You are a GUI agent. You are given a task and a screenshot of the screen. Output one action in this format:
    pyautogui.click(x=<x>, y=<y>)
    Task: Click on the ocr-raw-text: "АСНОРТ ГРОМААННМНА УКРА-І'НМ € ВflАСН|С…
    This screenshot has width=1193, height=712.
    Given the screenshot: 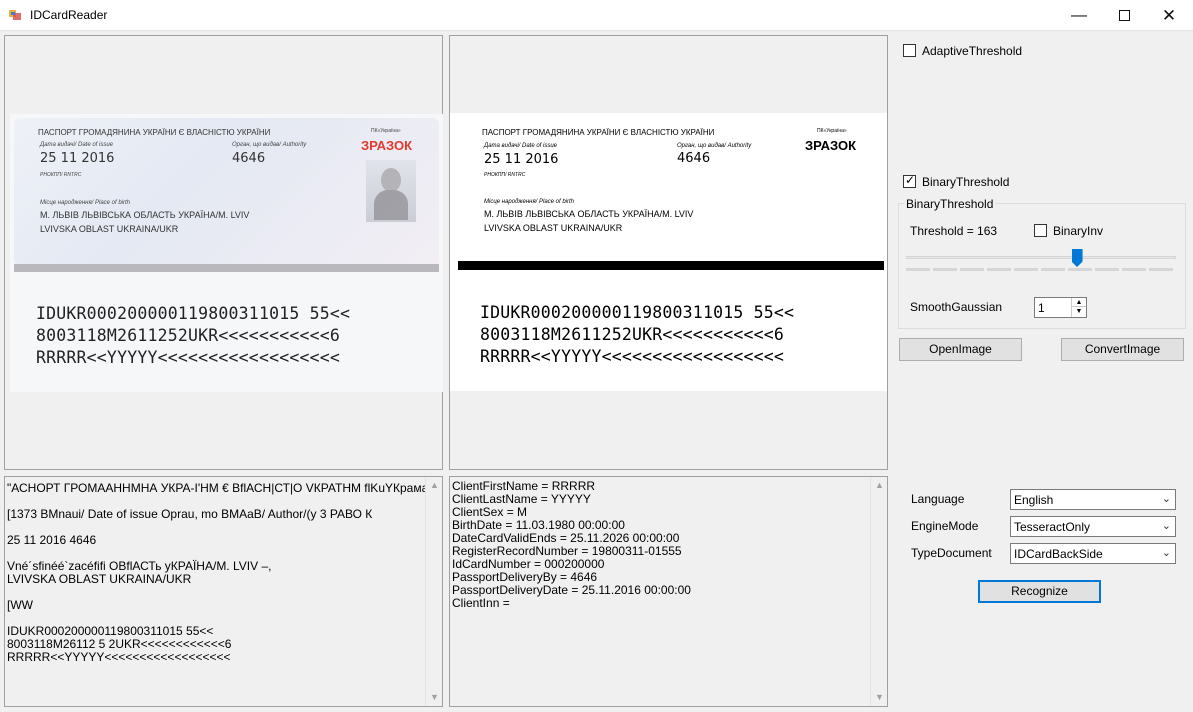 What is the action you would take?
    pyautogui.click(x=221, y=572)
    